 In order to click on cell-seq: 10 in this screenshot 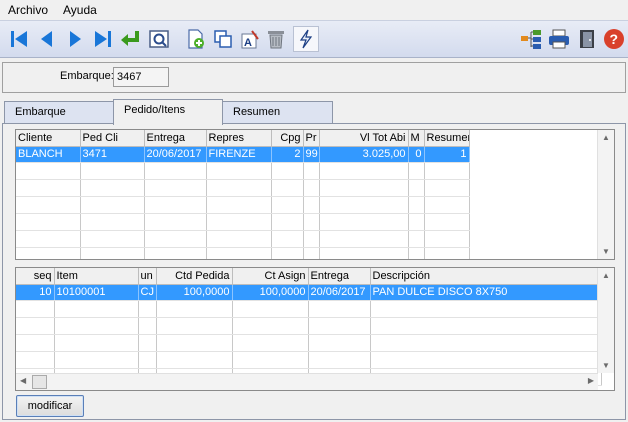, I will do `click(35, 293)`.